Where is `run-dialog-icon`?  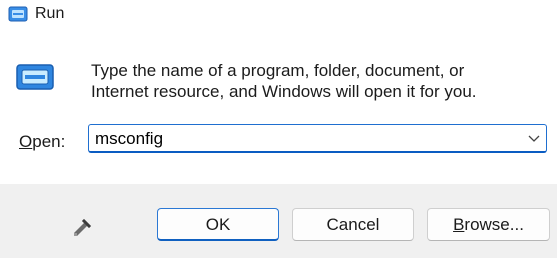 run-dialog-icon is located at coordinates (35, 77).